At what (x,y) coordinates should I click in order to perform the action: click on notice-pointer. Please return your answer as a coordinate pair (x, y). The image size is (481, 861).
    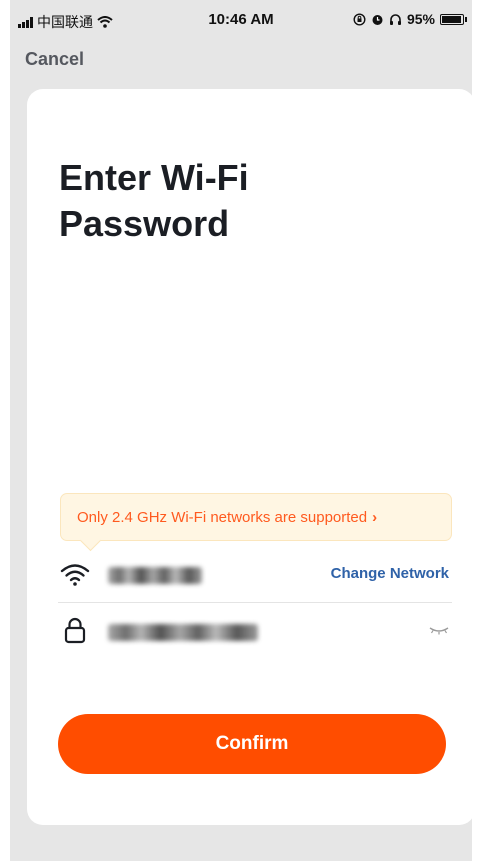
    Looking at the image, I should click on (90, 540).